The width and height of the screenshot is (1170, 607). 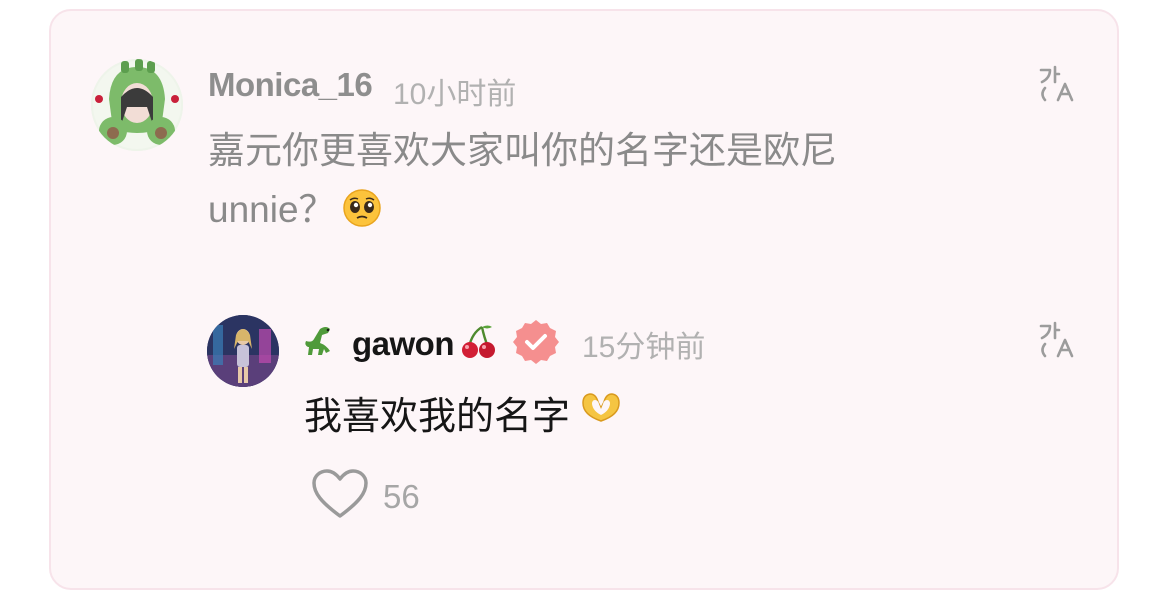 What do you see at coordinates (601, 413) in the screenshot?
I see `heart-hands-emoji` at bounding box center [601, 413].